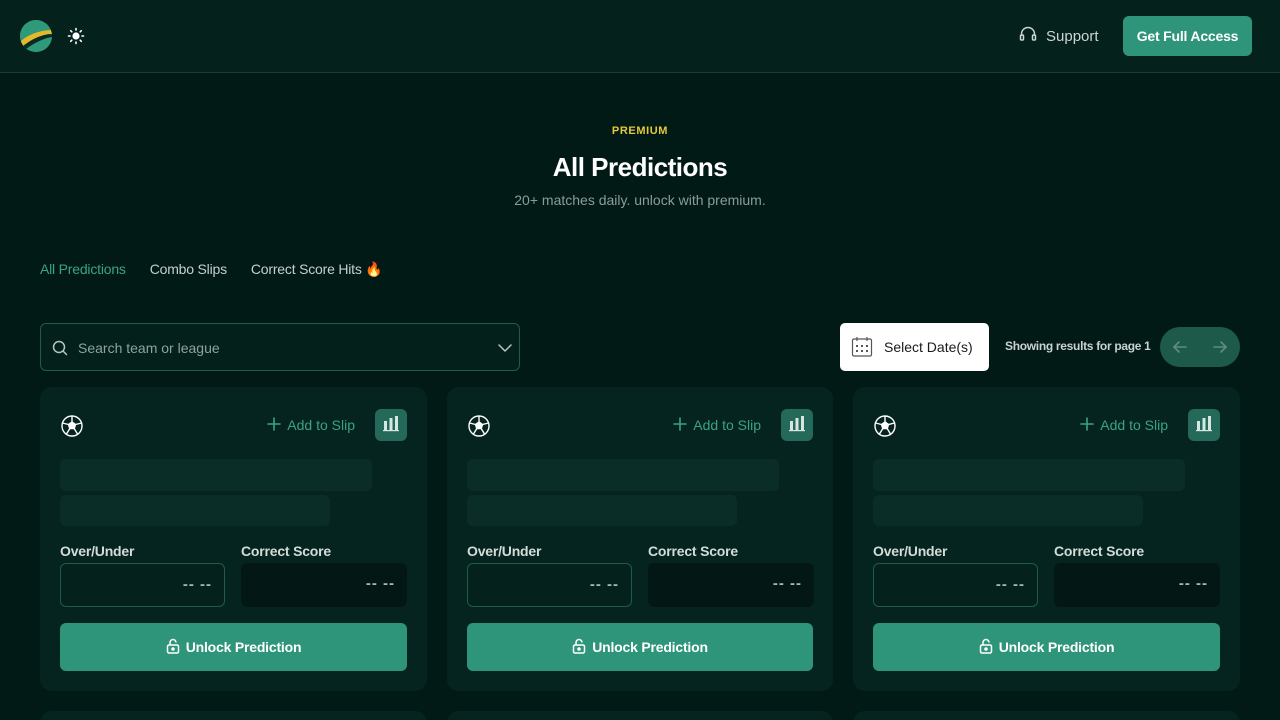 This screenshot has height=720, width=1280. I want to click on brand-logo, so click(36, 36).